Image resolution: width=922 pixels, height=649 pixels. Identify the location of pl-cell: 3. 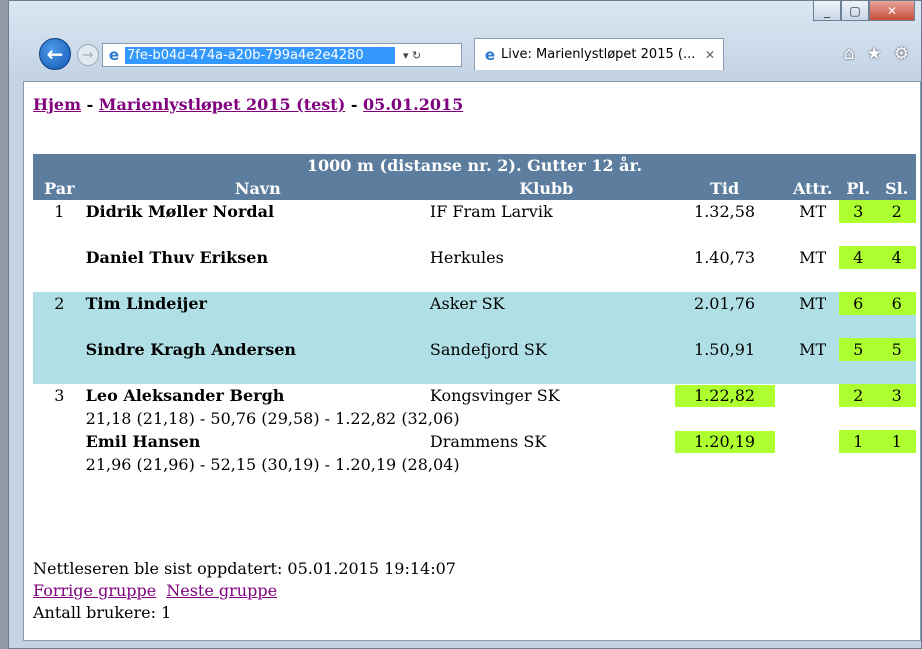
(858, 211).